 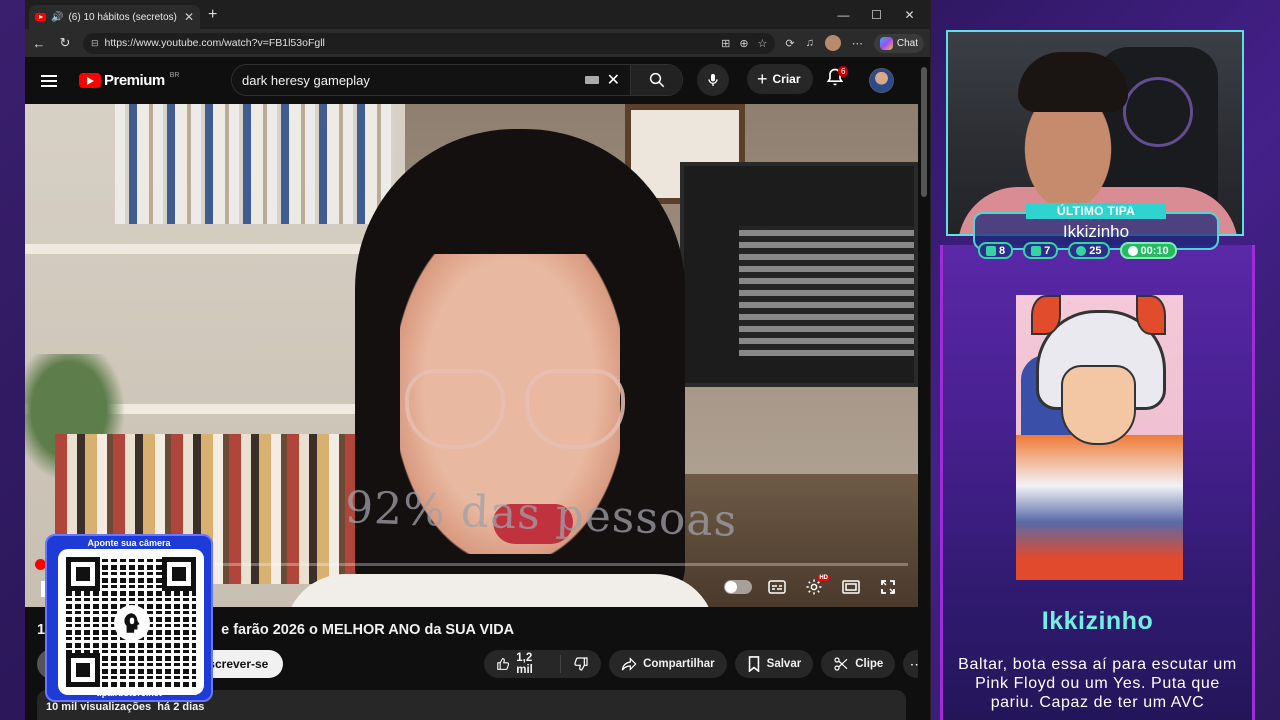 I want to click on dislike-button, so click(x=581, y=664).